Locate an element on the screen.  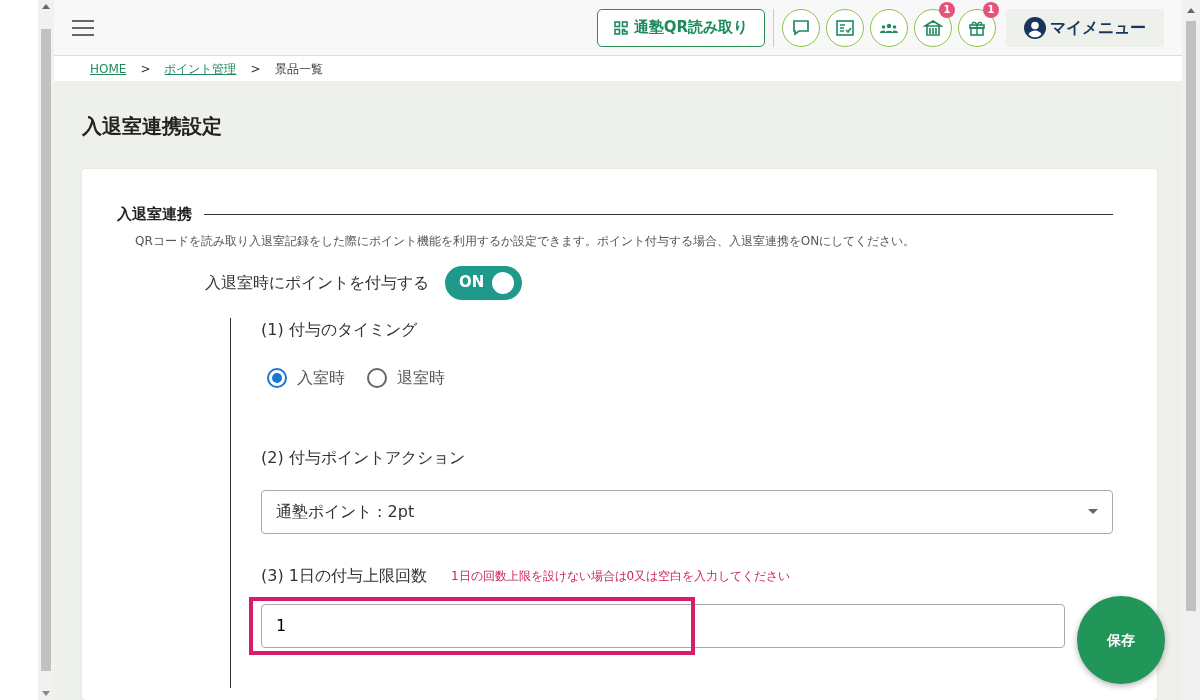
toggle-label: 入退室時にポイントを付与する is located at coordinates (317, 282).